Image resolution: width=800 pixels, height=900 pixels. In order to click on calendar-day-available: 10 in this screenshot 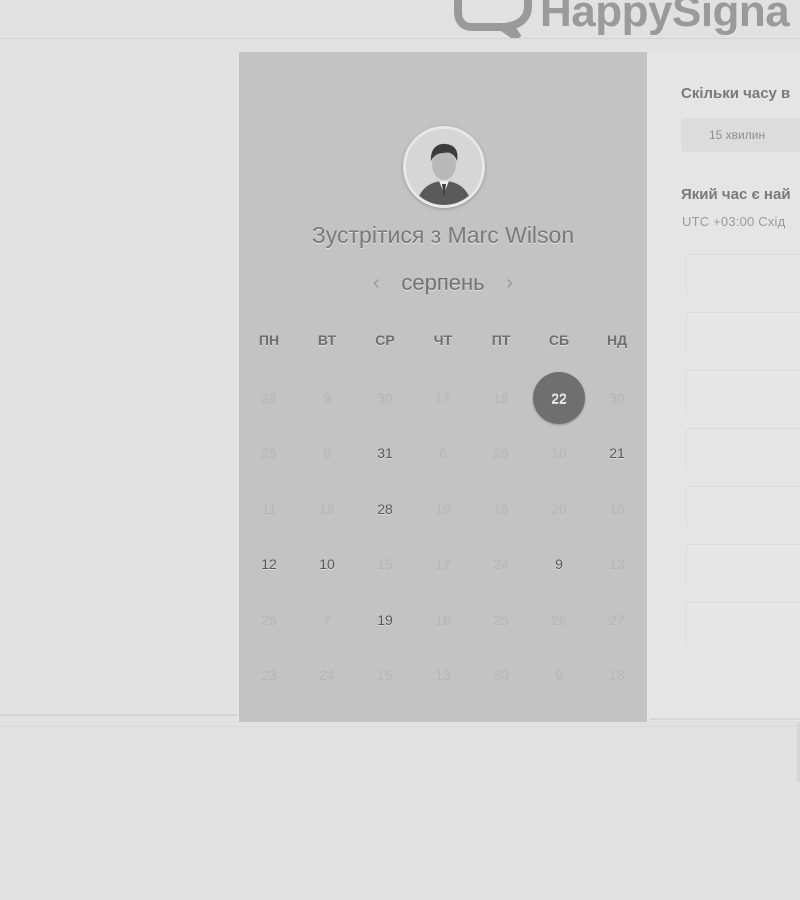, I will do `click(327, 565)`.